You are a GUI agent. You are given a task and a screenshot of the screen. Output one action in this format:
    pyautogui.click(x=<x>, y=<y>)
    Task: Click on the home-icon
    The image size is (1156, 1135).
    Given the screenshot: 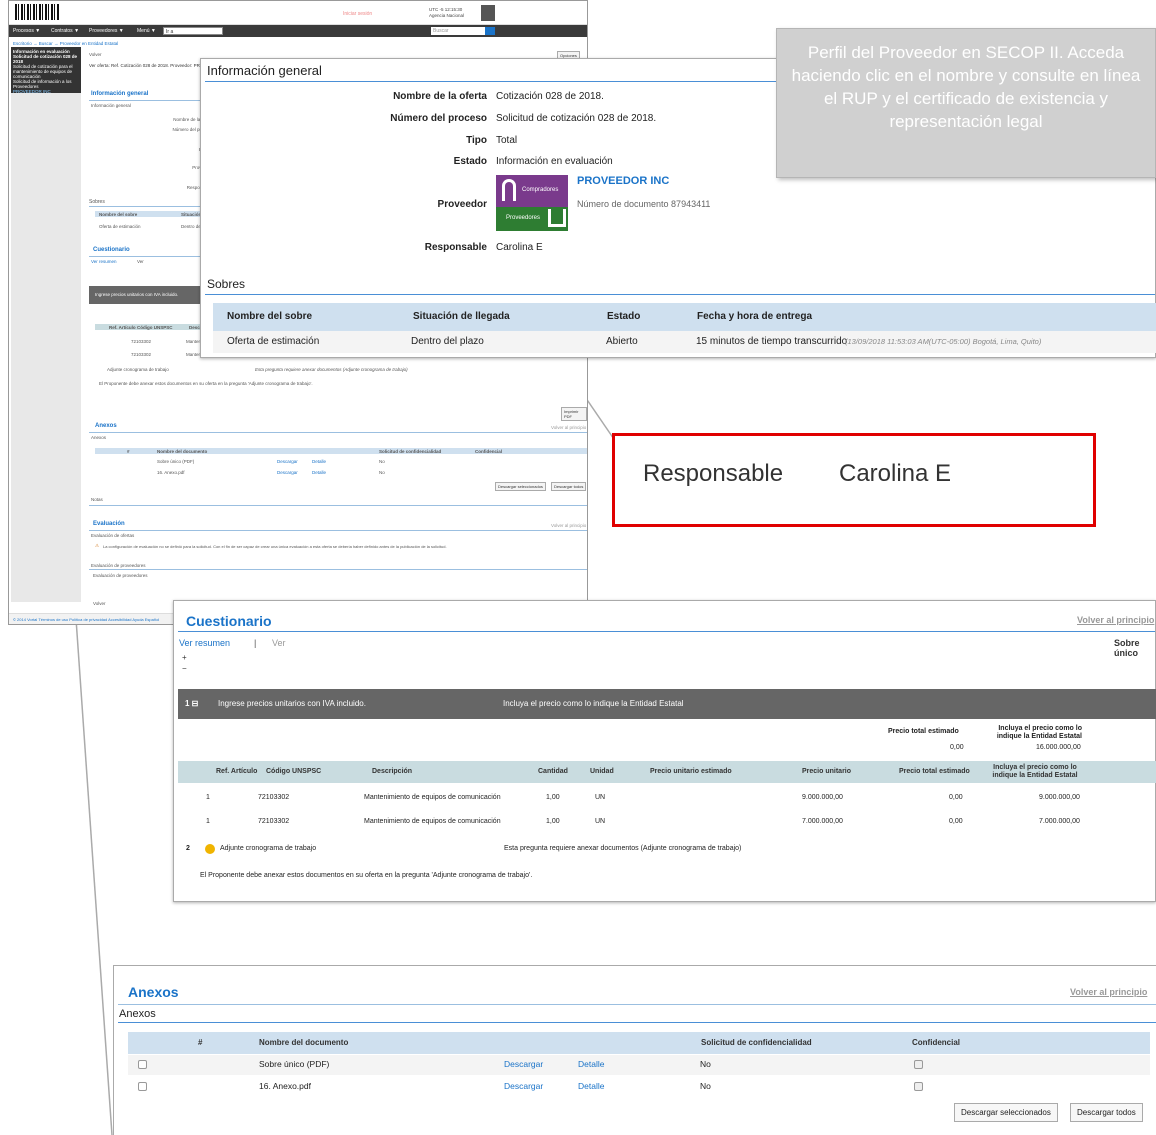 What is the action you would take?
    pyautogui.click(x=509, y=190)
    